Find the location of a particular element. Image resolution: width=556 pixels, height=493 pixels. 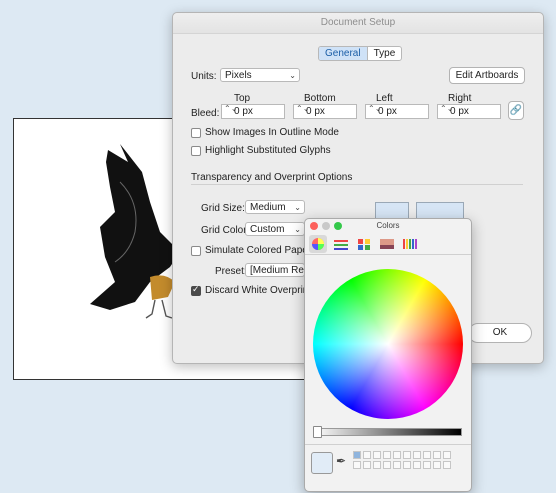

show-images-checkbox: Show Images In Outline Mode is located at coordinates (265, 132).